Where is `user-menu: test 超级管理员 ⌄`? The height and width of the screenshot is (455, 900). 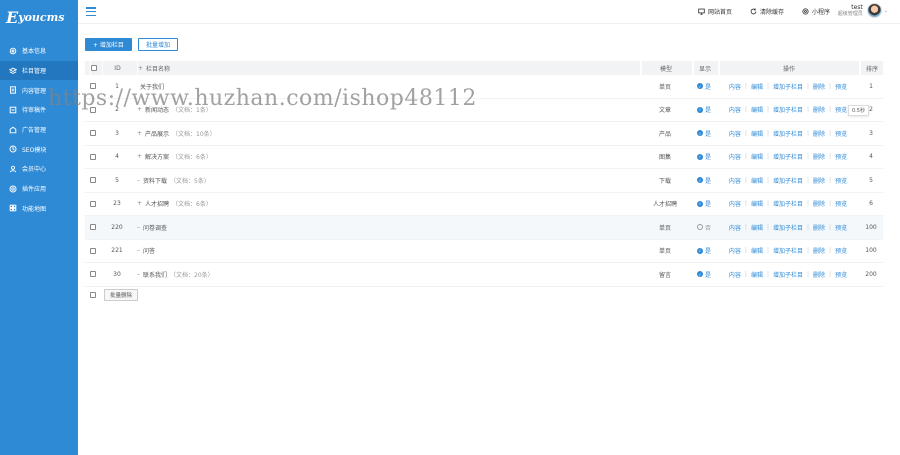 user-menu: test 超级管理员 ⌄ is located at coordinates (863, 10).